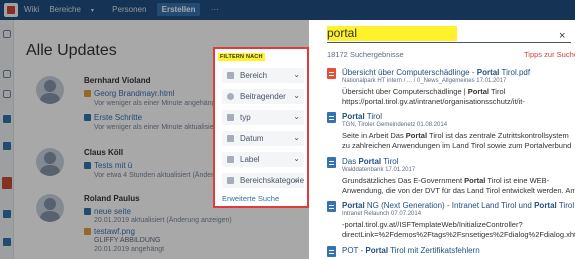 Image resolution: width=575 pixels, height=259 pixels. I want to click on result-count: 18172 Suchergebnisse, so click(365, 54).